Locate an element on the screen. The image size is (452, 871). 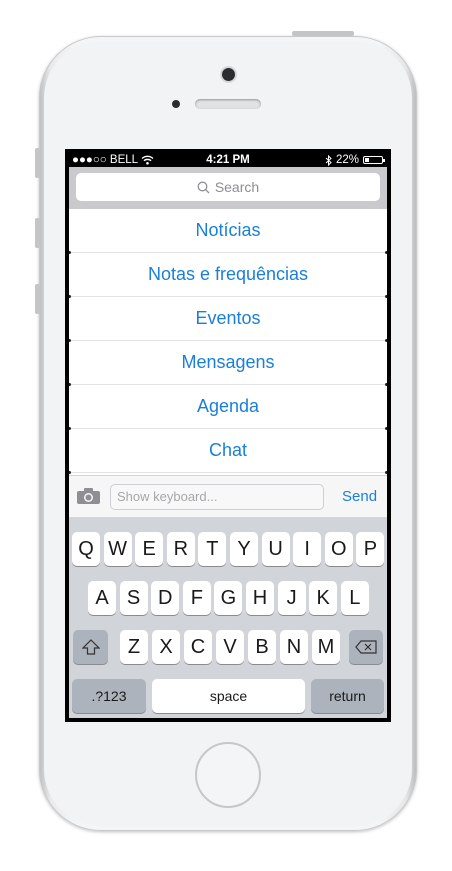
shift-icon is located at coordinates (90, 647).